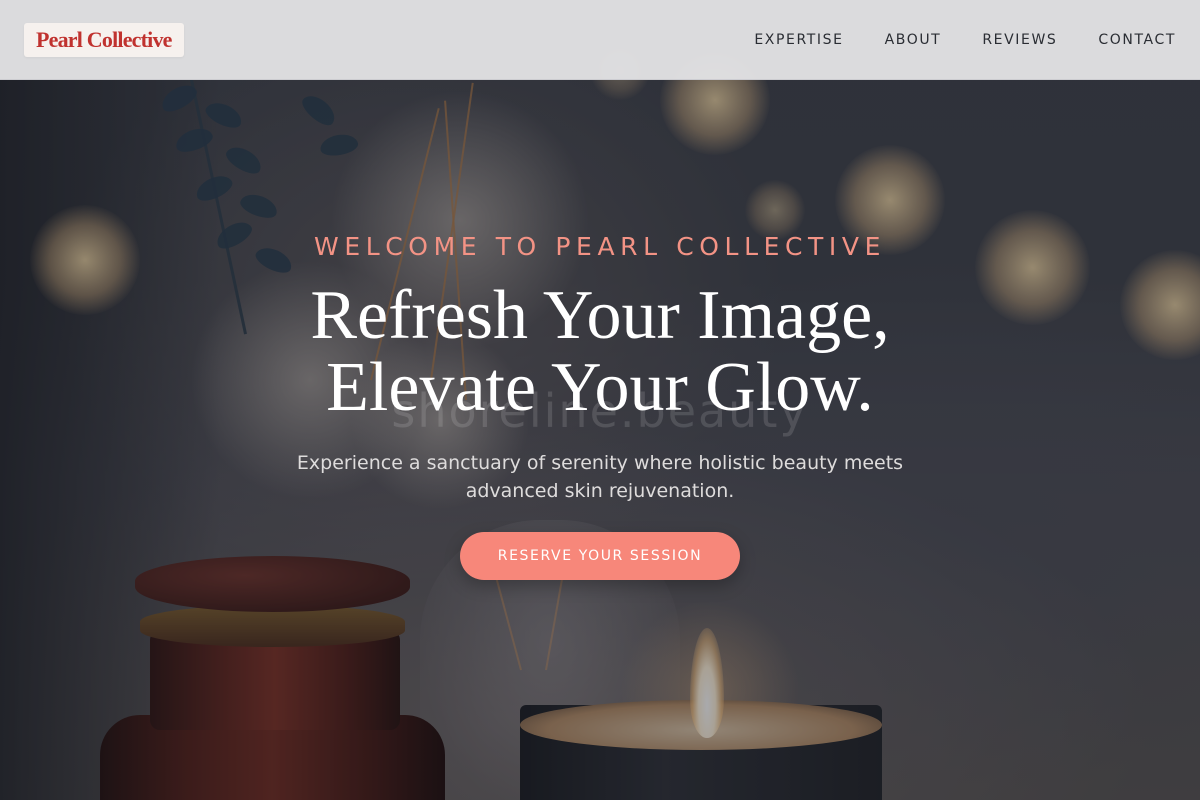 The image size is (1200, 800). I want to click on hero-headline-line-2: Elevate Your Glow., so click(600, 387).